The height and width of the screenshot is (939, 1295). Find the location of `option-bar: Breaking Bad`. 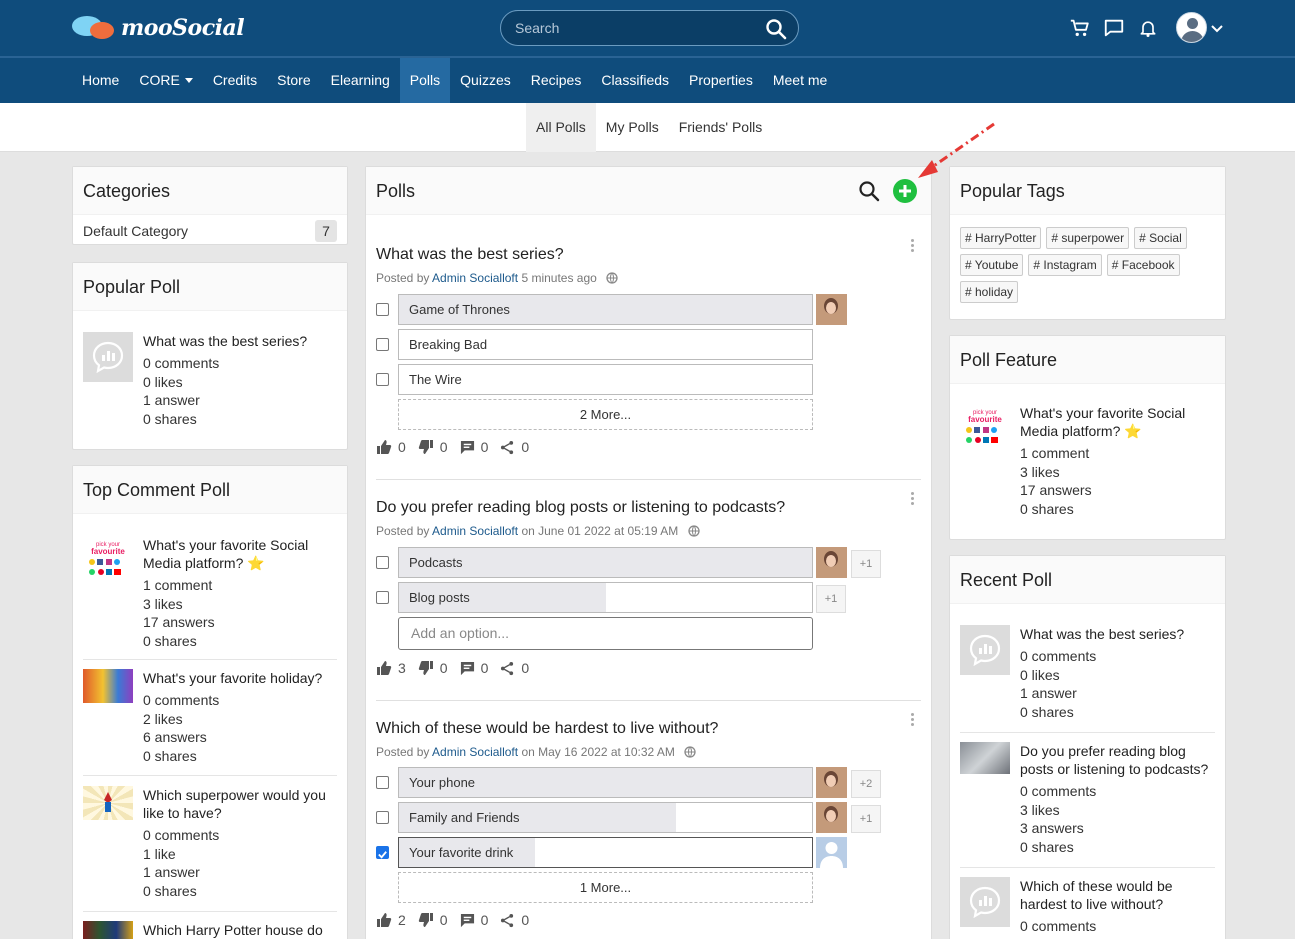

option-bar: Breaking Bad is located at coordinates (605, 344).